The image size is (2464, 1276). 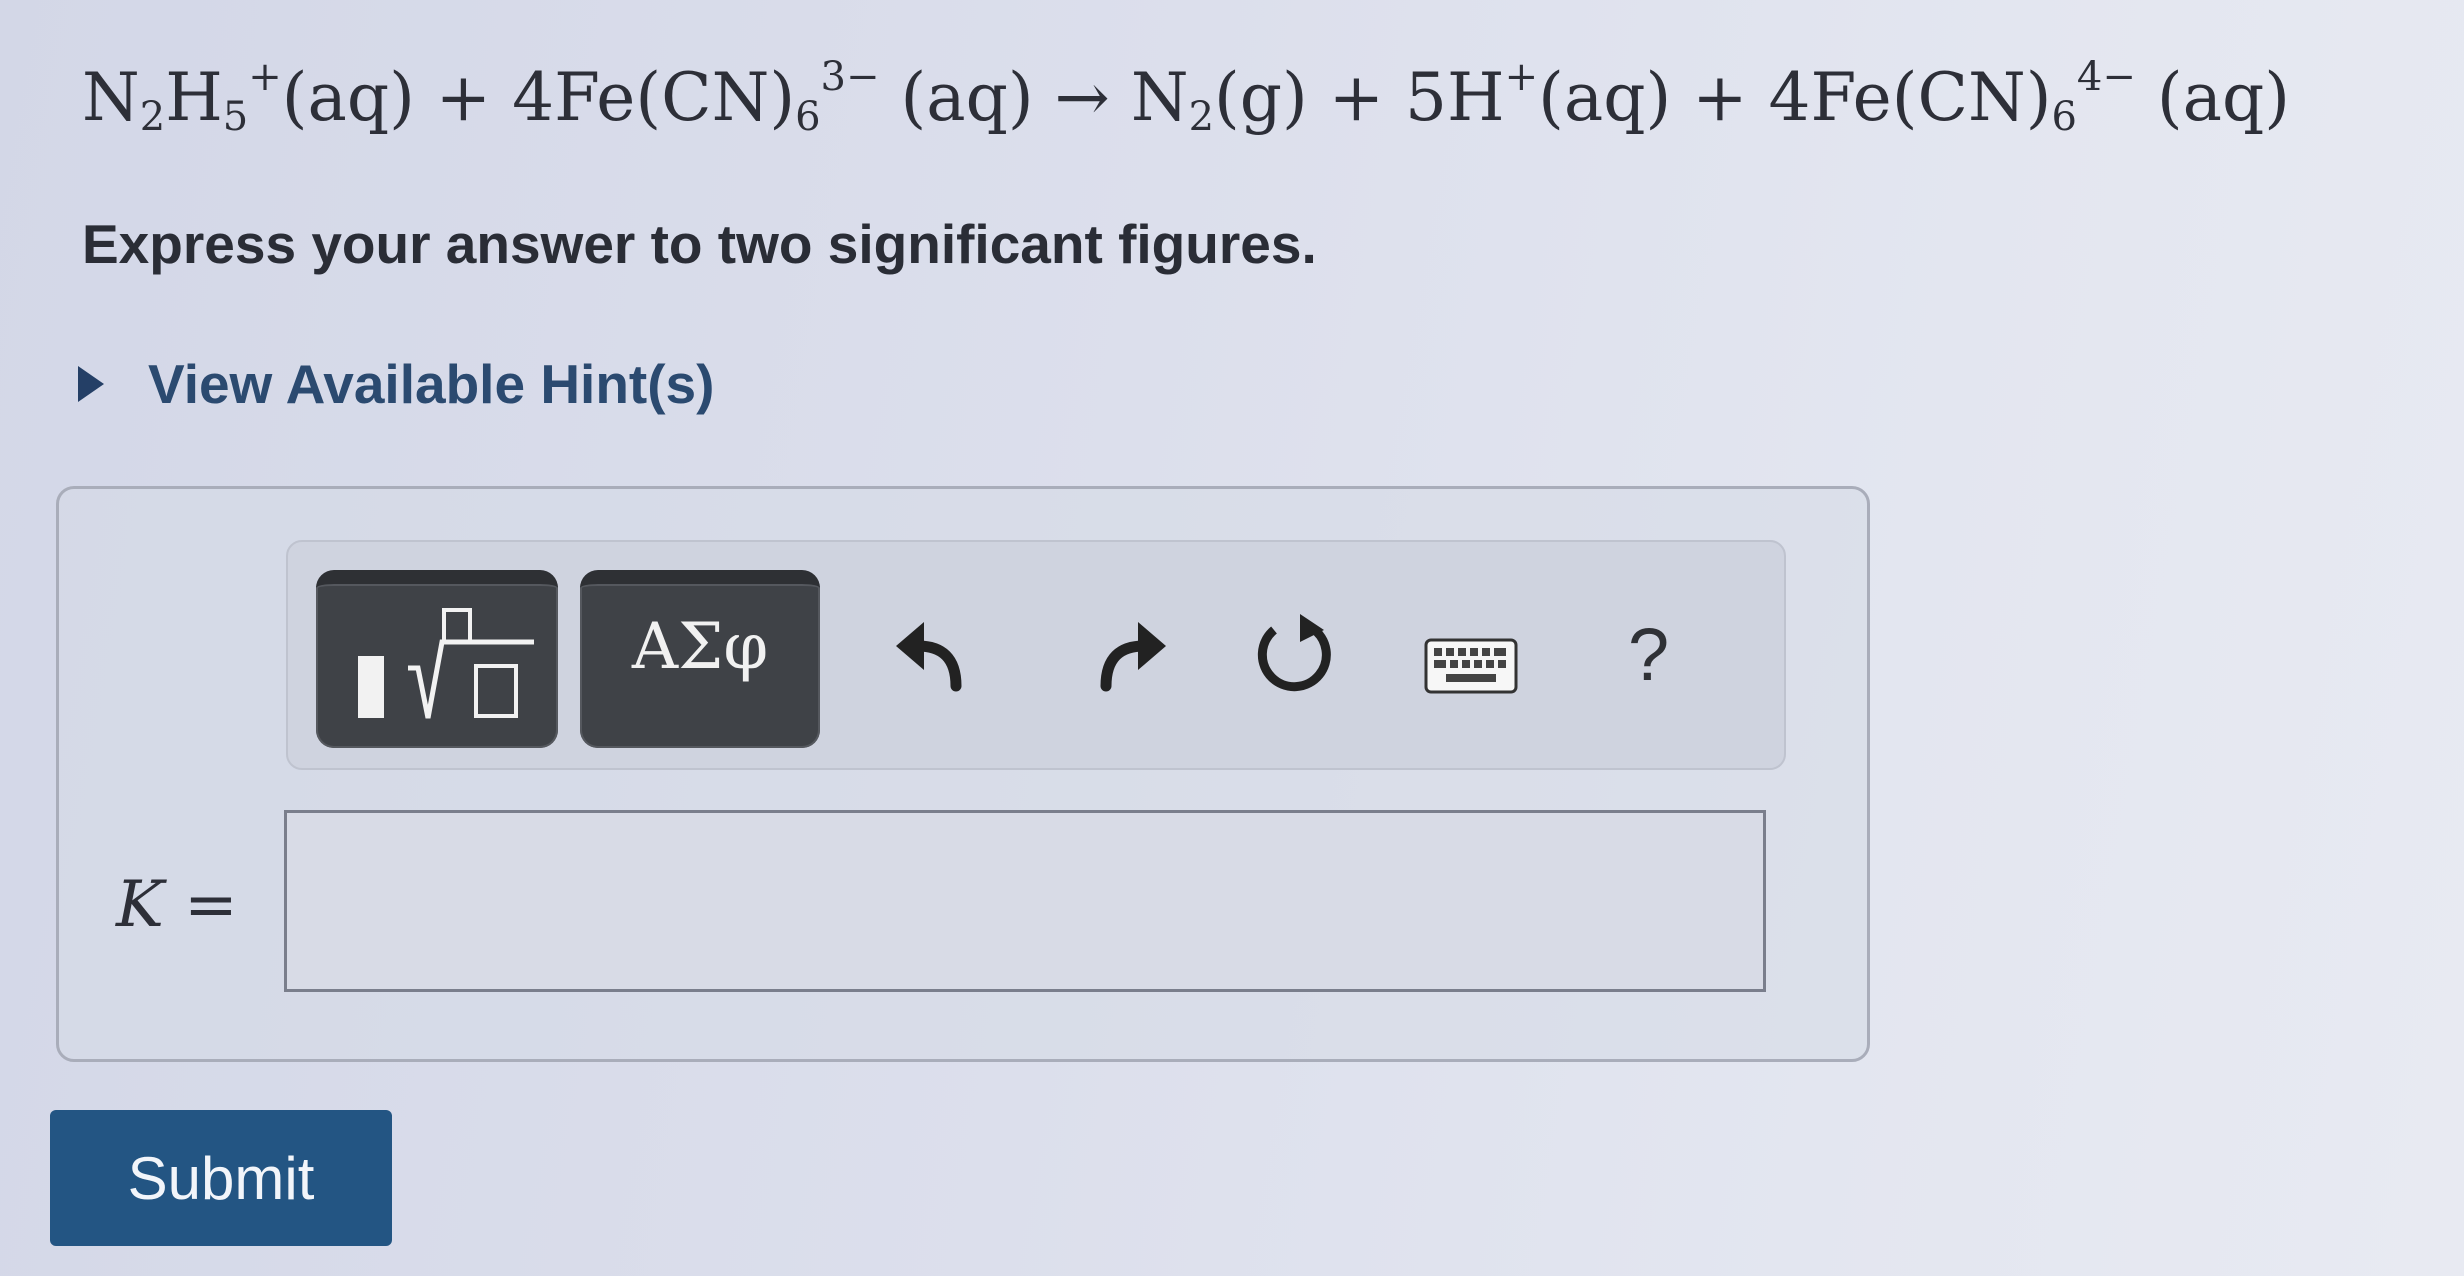 What do you see at coordinates (700, 647) in the screenshot?
I see `greek-symbols-icon: ΑΣφ` at bounding box center [700, 647].